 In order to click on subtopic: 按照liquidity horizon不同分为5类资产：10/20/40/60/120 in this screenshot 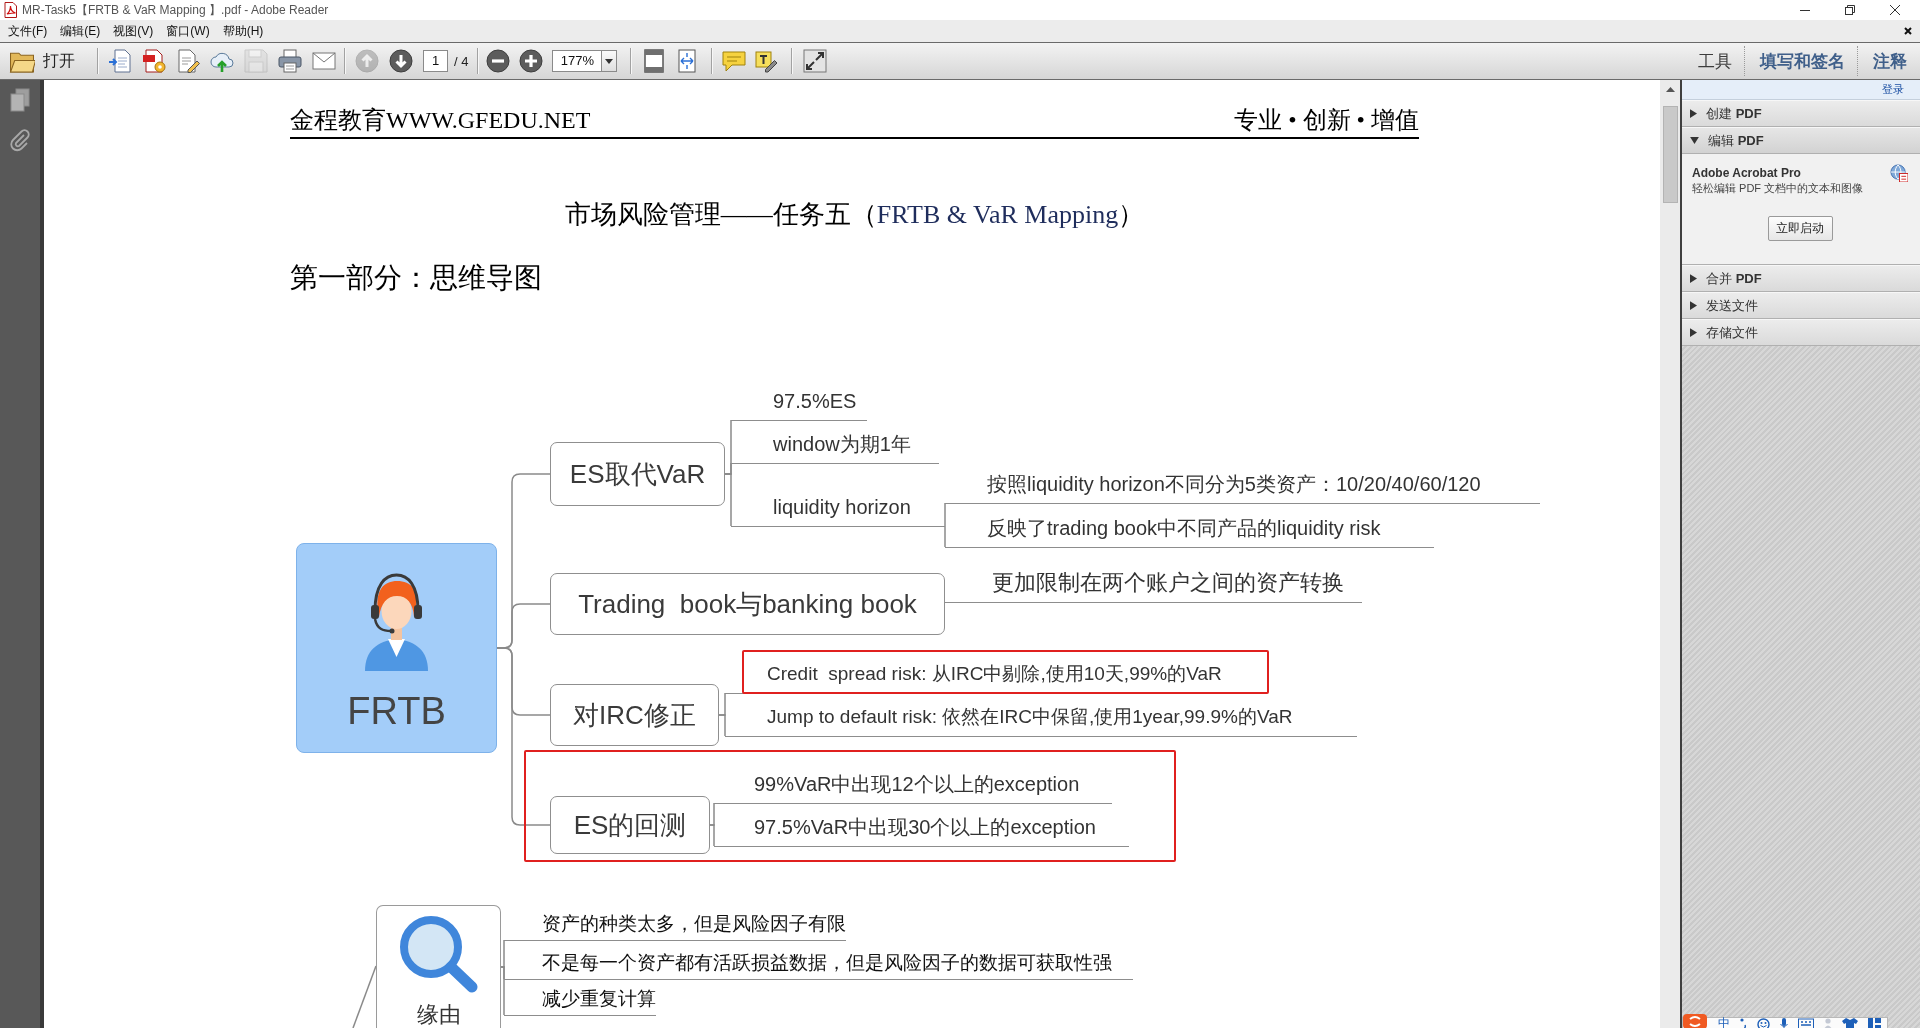, I will do `click(1242, 487)`.